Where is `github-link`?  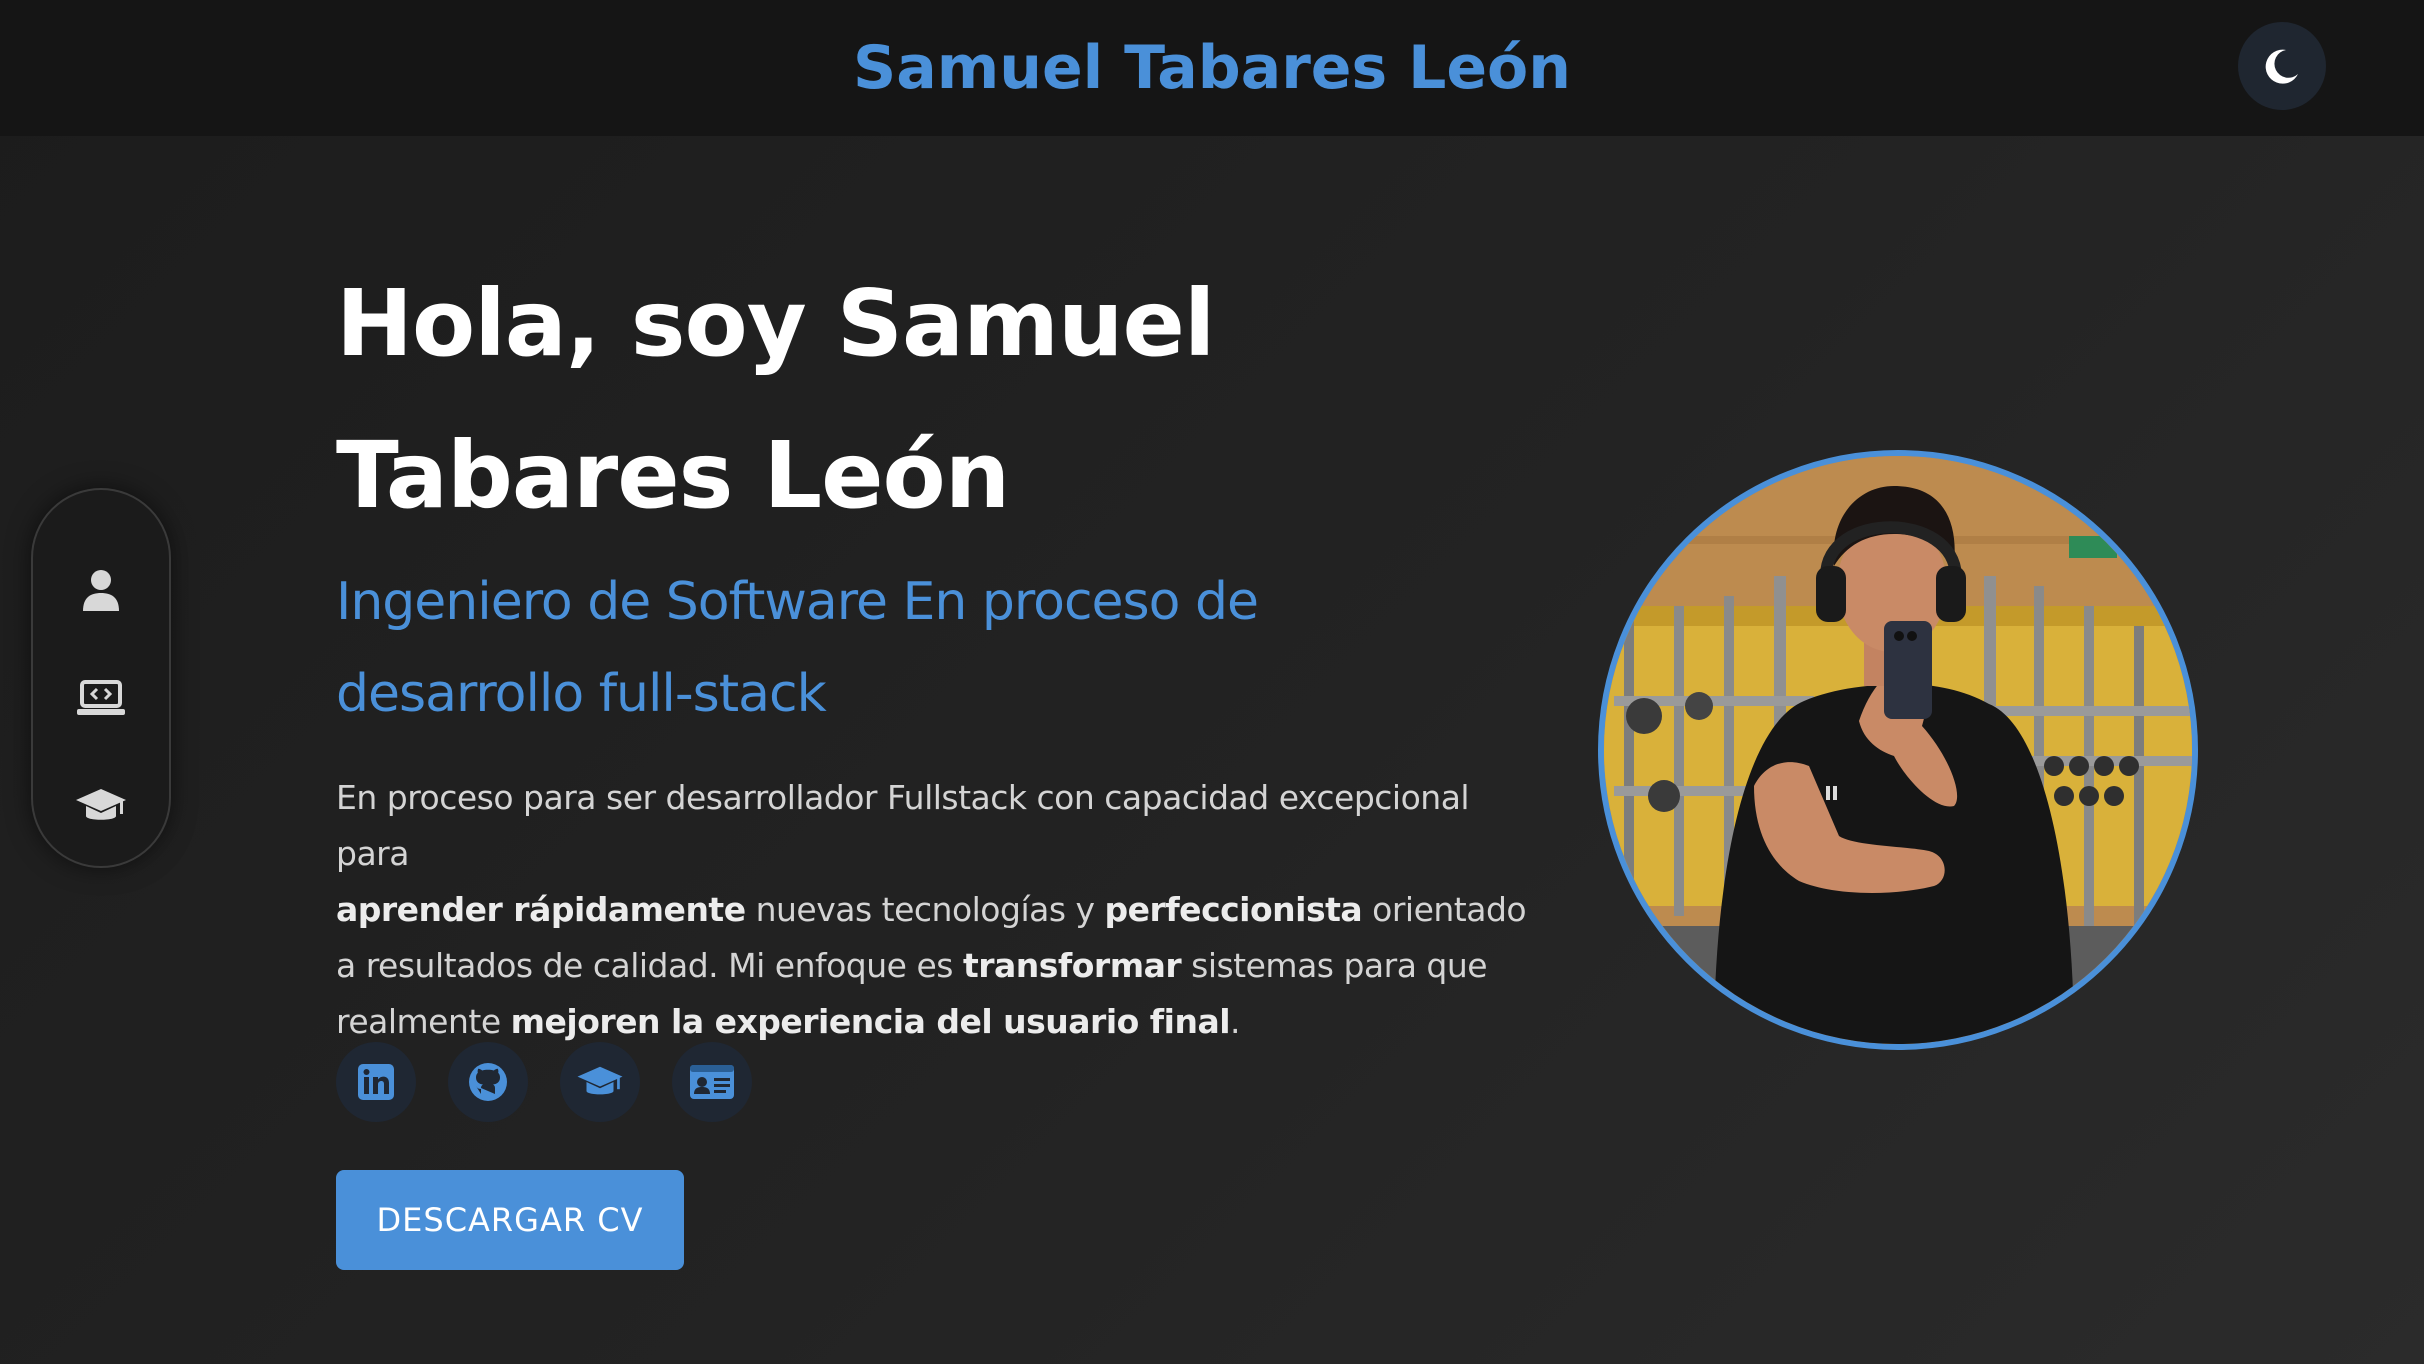 github-link is located at coordinates (488, 1082).